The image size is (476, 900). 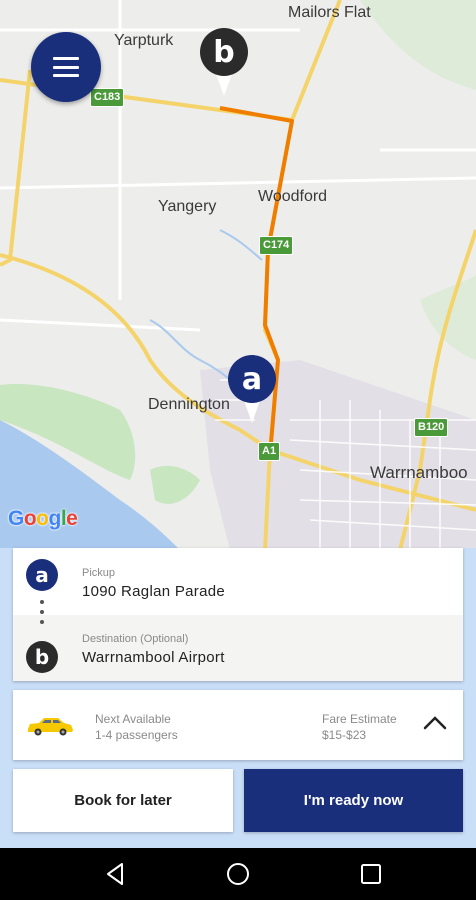 What do you see at coordinates (115, 874) in the screenshot?
I see `back-triangle-icon` at bounding box center [115, 874].